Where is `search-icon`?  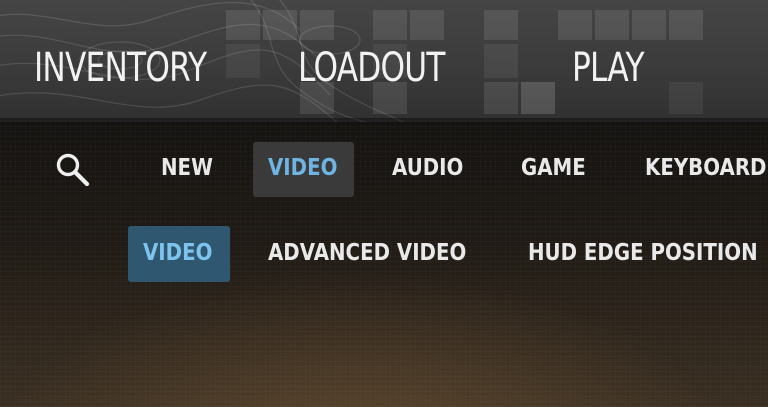 search-icon is located at coordinates (73, 170).